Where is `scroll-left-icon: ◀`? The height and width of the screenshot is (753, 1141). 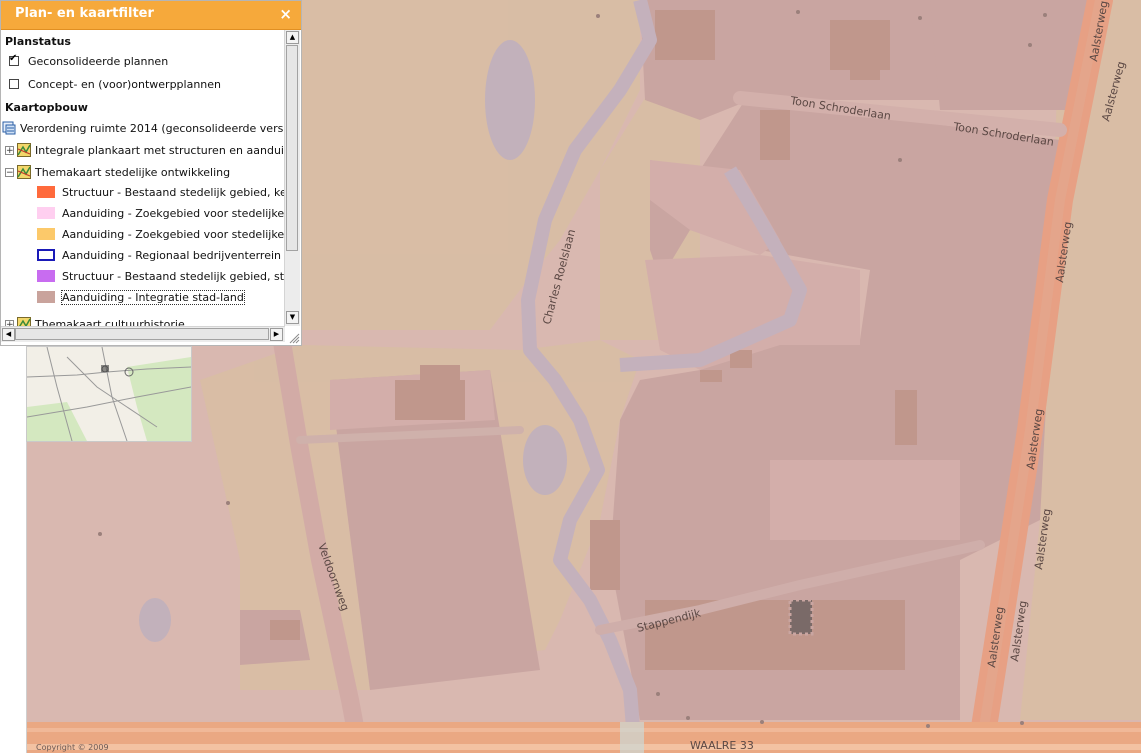
scroll-left-icon: ◀ is located at coordinates (8, 334).